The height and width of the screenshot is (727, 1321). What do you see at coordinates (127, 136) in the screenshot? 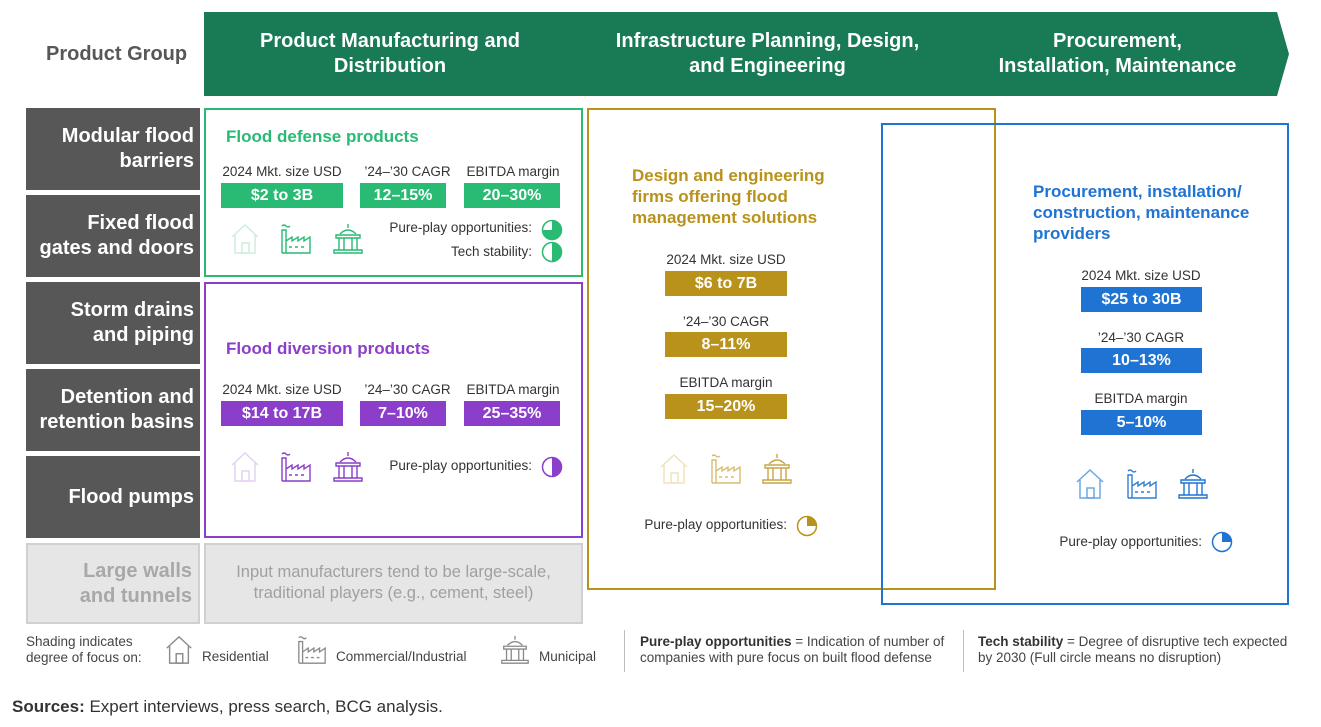
I see `row-label-line1: Modular flood` at bounding box center [127, 136].